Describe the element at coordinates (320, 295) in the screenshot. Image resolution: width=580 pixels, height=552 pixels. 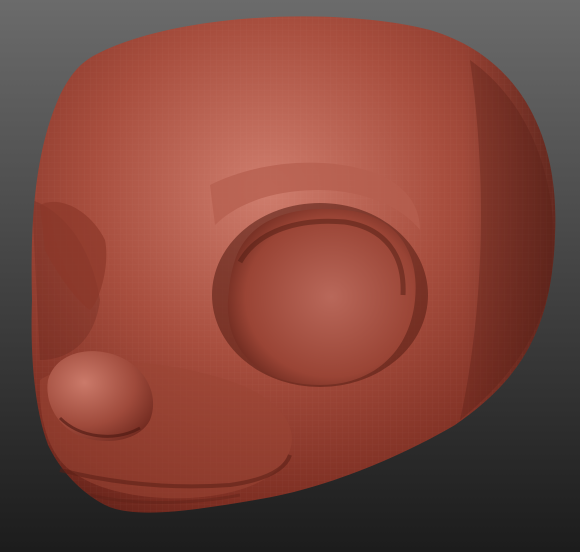
I see `eye-socket` at that location.